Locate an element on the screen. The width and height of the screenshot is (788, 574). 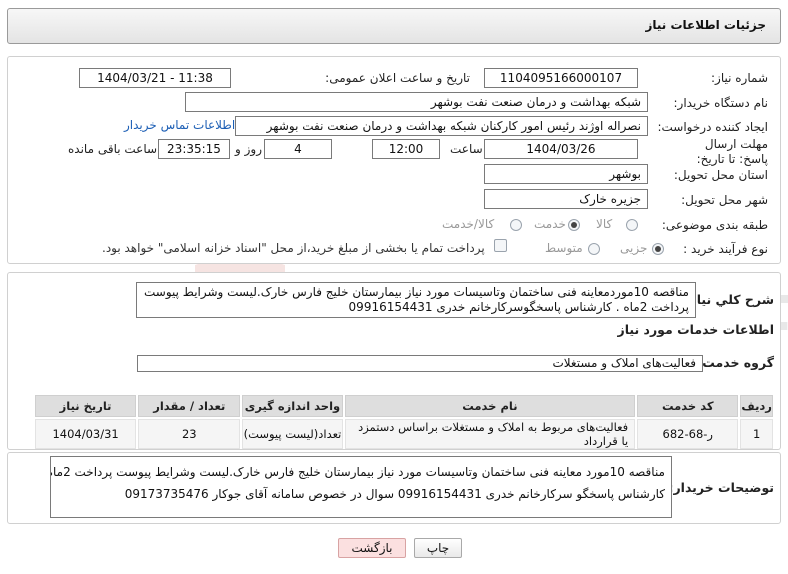
description-label: شرح کلي نياز: is located at coordinates (729, 299).